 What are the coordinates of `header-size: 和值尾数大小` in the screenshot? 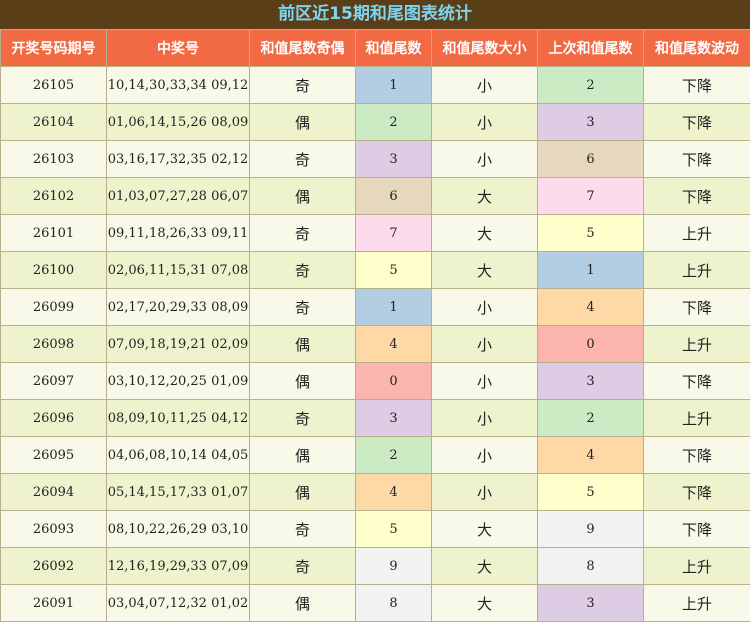 It's located at (484, 48).